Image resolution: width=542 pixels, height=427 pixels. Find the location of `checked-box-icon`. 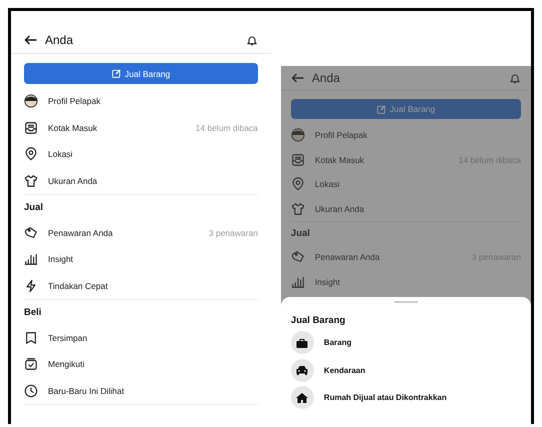

checked-box-icon is located at coordinates (31, 364).